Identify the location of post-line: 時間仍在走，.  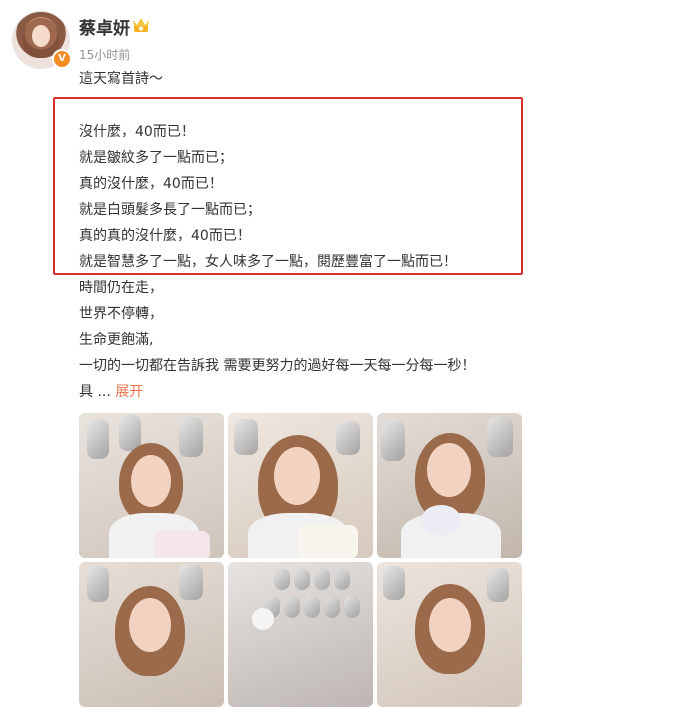
(121, 288).